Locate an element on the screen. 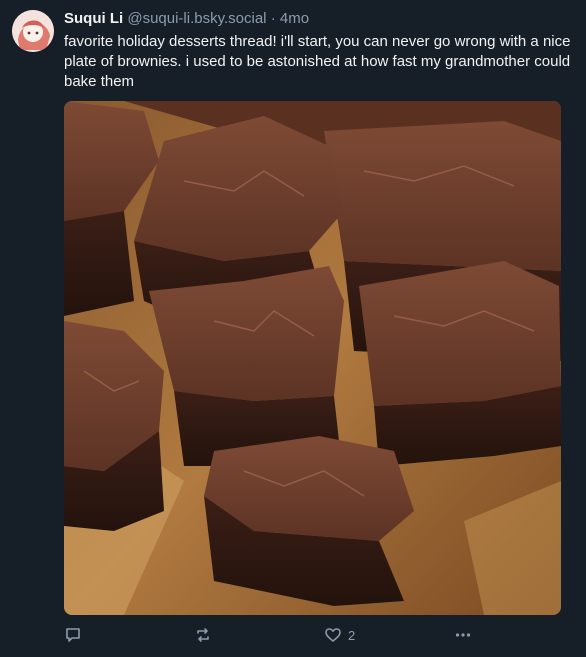  avatar is located at coordinates (33, 31).